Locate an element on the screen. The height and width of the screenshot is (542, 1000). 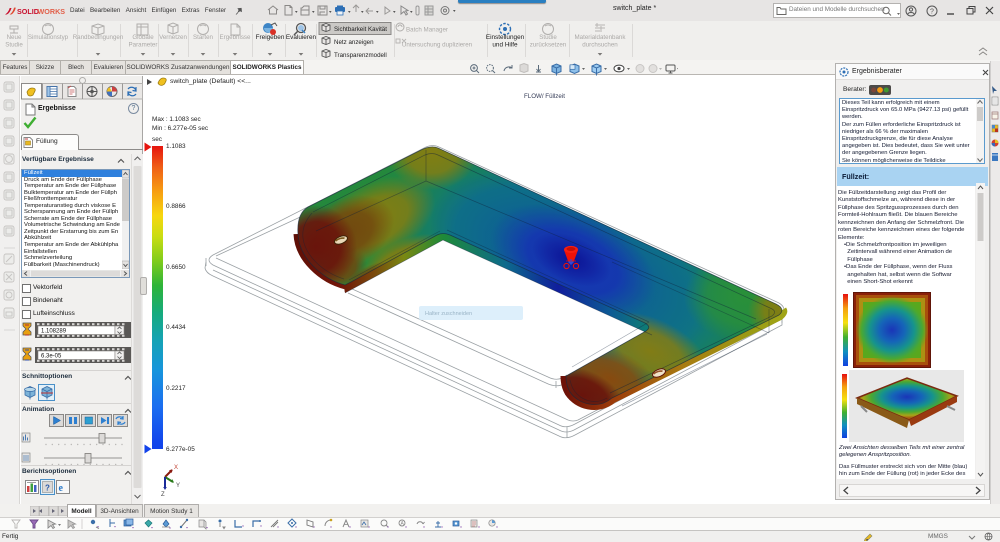
svg-text: zurücksetzen is located at coordinates (548, 45).